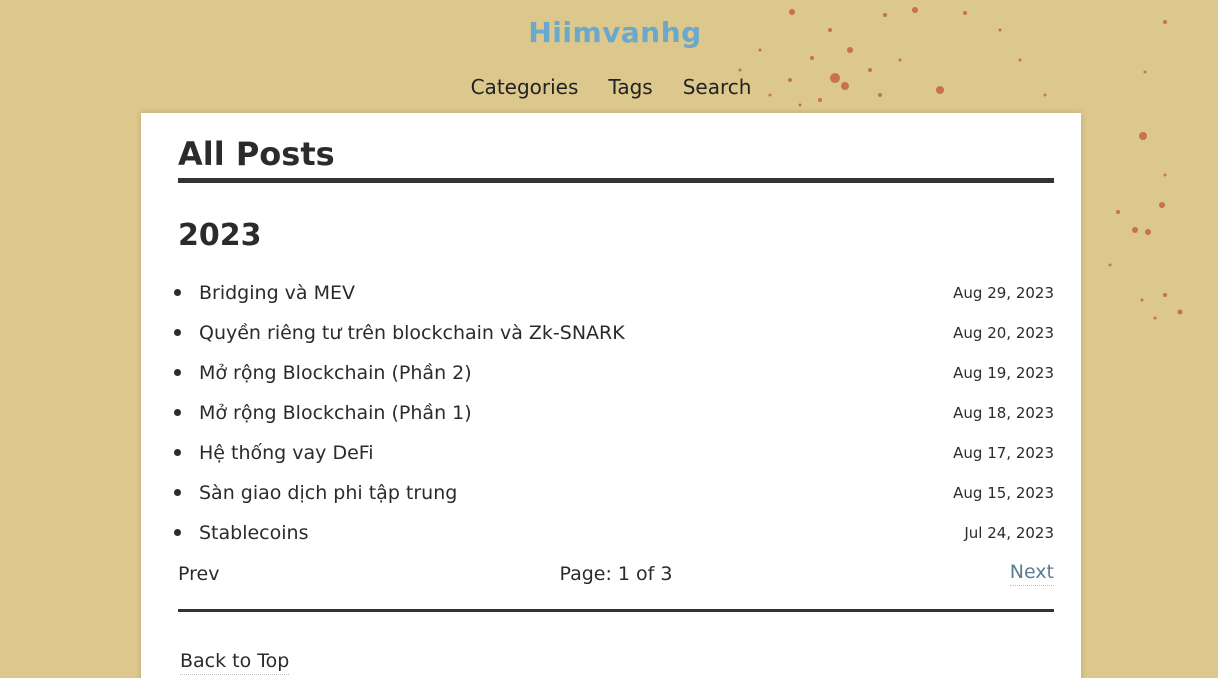 The width and height of the screenshot is (1218, 678). I want to click on post-link: Sàn giao dịch phi tập trung, so click(328, 493).